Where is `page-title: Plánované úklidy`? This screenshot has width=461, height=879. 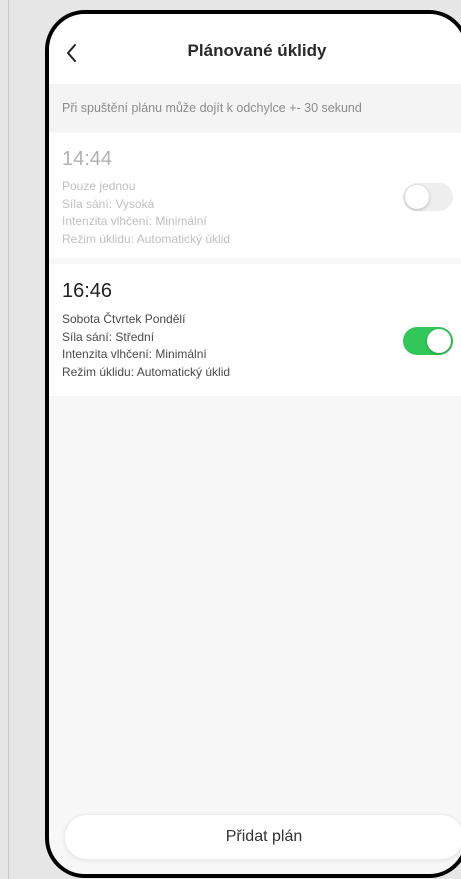 page-title: Plánované úklidy is located at coordinates (257, 50).